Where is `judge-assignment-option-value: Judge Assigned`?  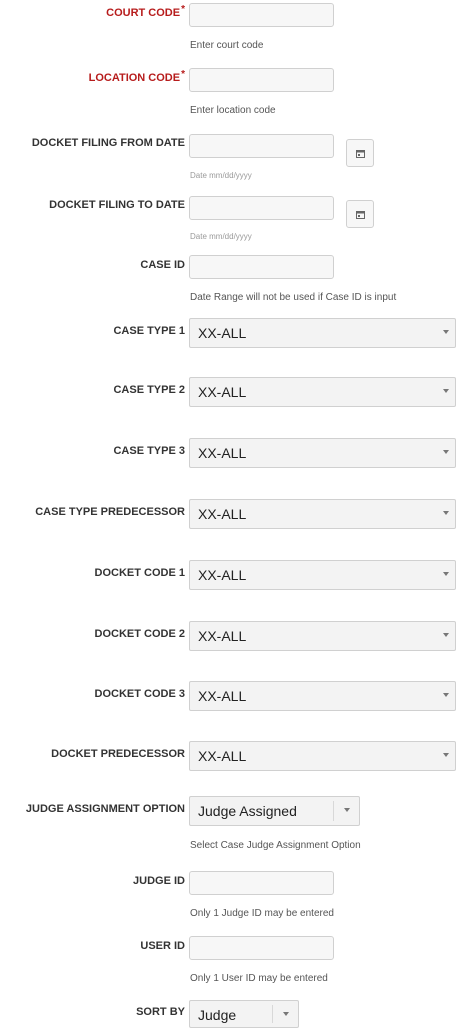
judge-assignment-option-value: Judge Assigned is located at coordinates (247, 811).